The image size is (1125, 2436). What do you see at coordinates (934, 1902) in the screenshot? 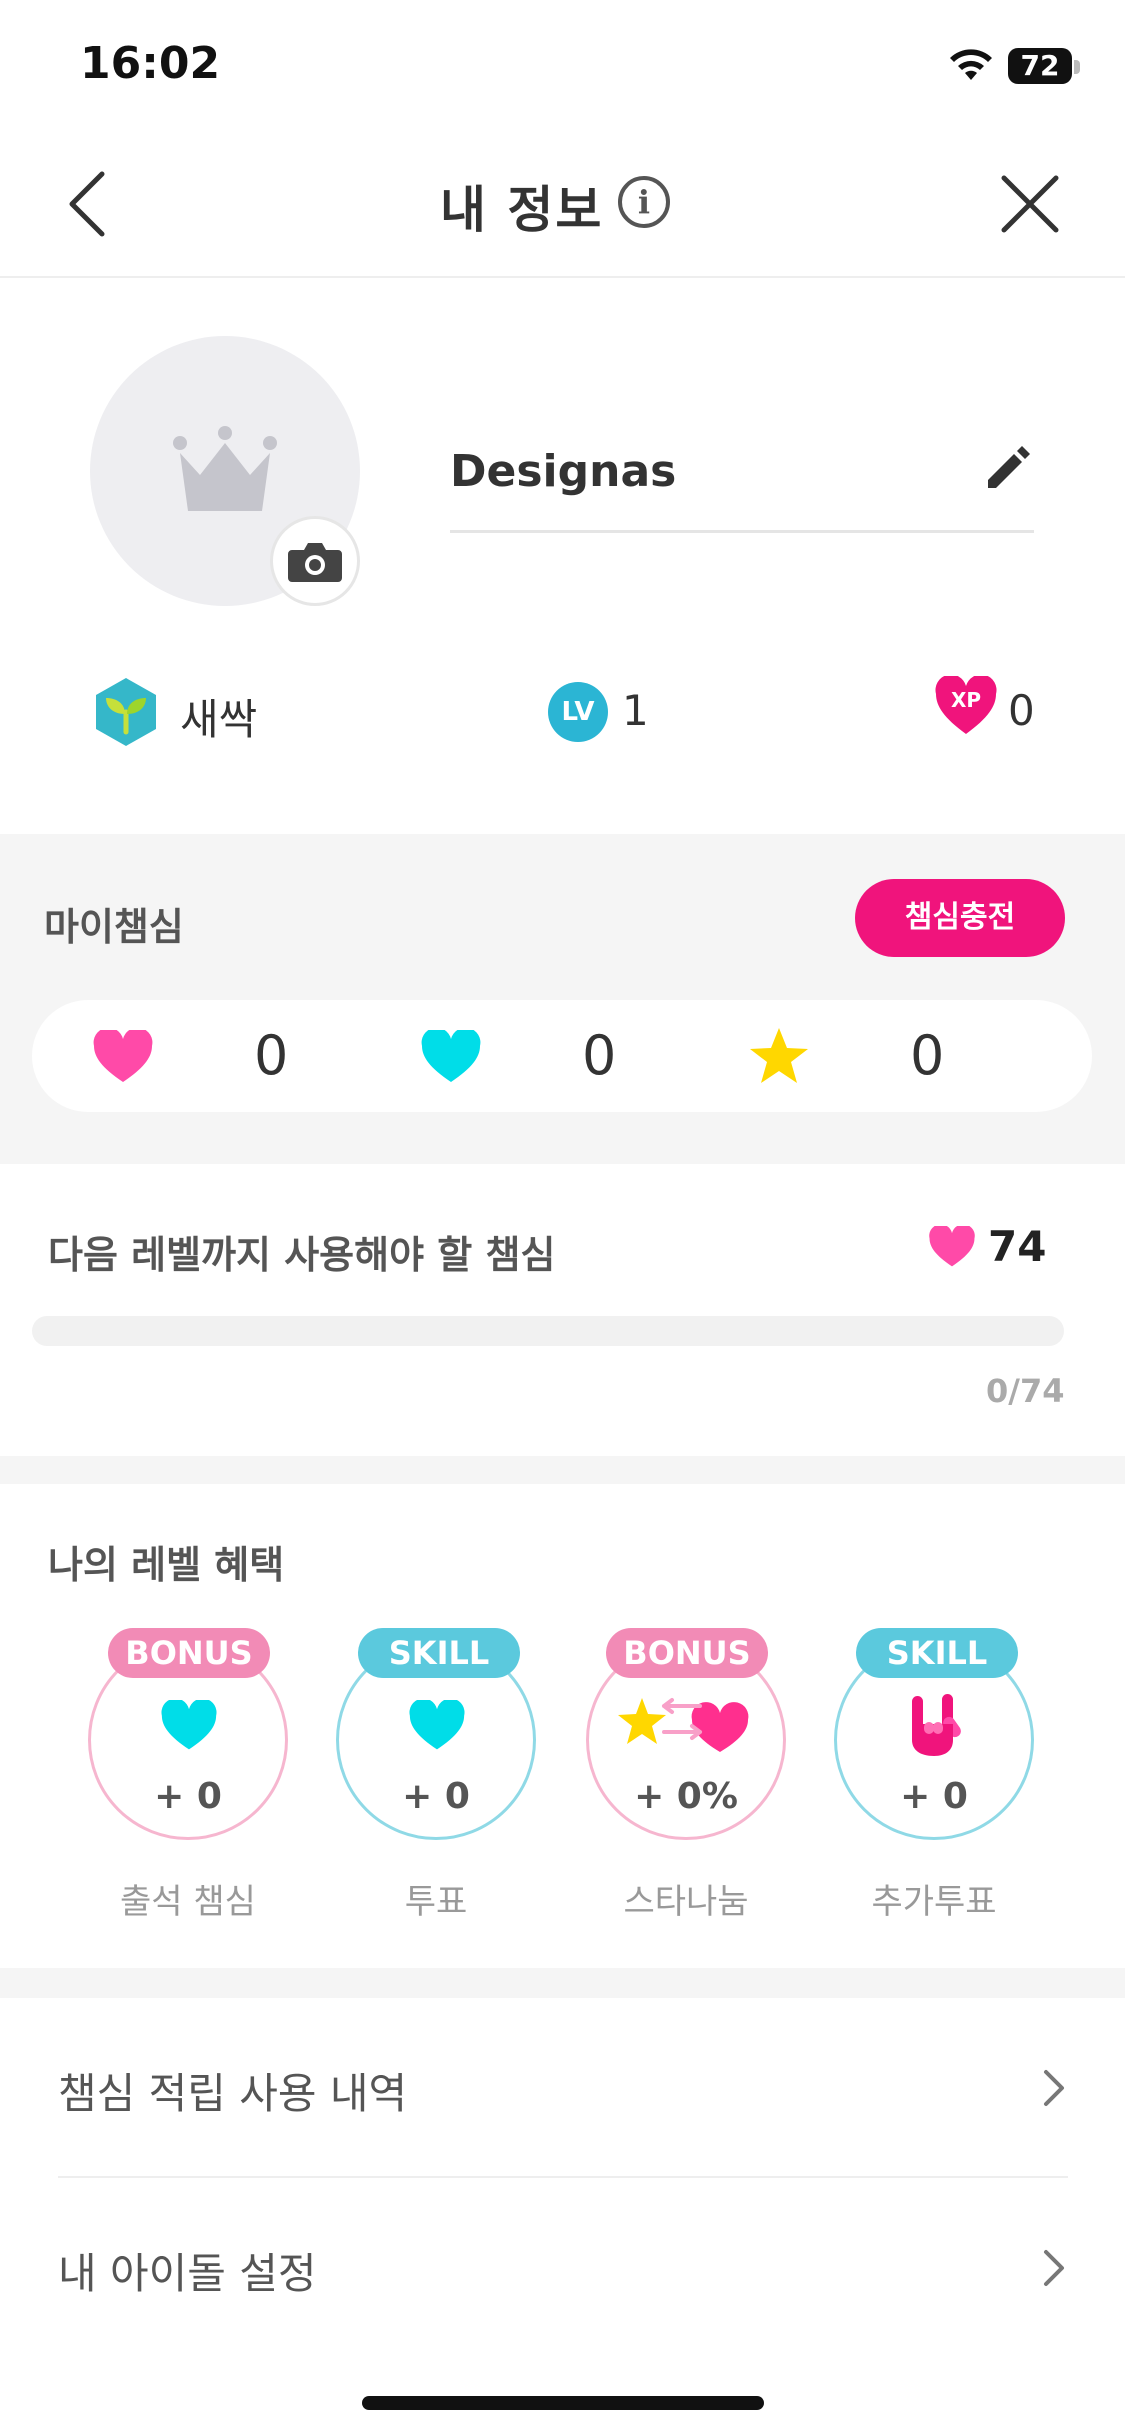
I see `benefit-label: 추가투표` at bounding box center [934, 1902].